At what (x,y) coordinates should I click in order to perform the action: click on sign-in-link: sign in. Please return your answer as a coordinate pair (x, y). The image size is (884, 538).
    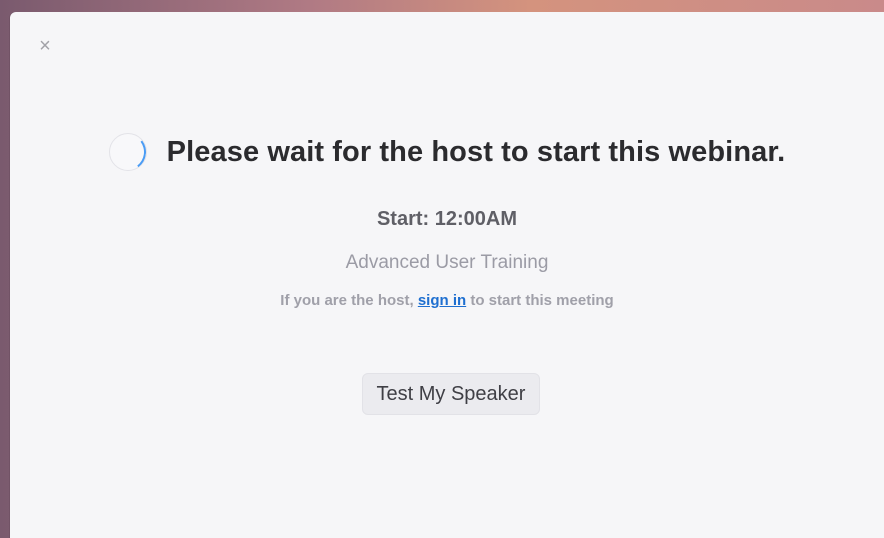
    Looking at the image, I should click on (442, 300).